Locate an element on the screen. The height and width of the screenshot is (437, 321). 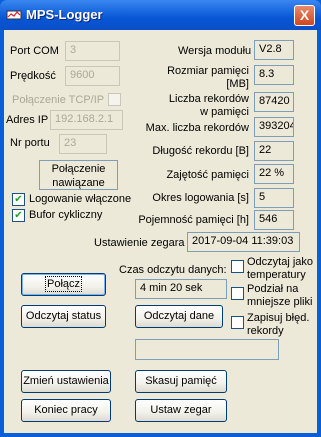
split-files-label: Podział na mniejsze pliki is located at coordinates (279, 296).